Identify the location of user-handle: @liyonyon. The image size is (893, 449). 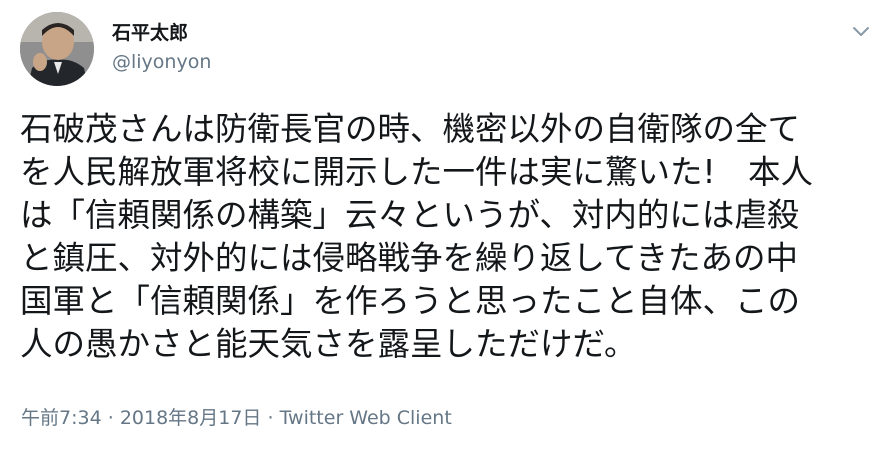
(161, 62).